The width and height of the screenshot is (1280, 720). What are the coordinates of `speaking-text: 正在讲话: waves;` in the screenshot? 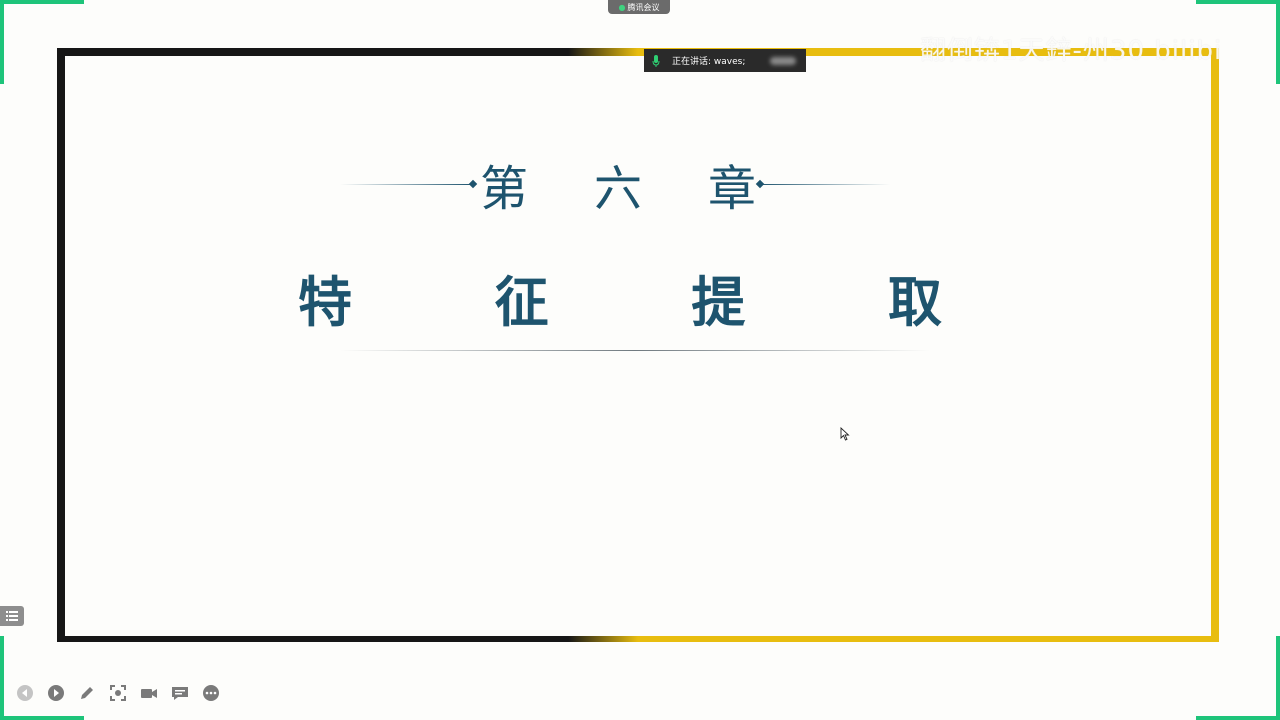 It's located at (709, 62).